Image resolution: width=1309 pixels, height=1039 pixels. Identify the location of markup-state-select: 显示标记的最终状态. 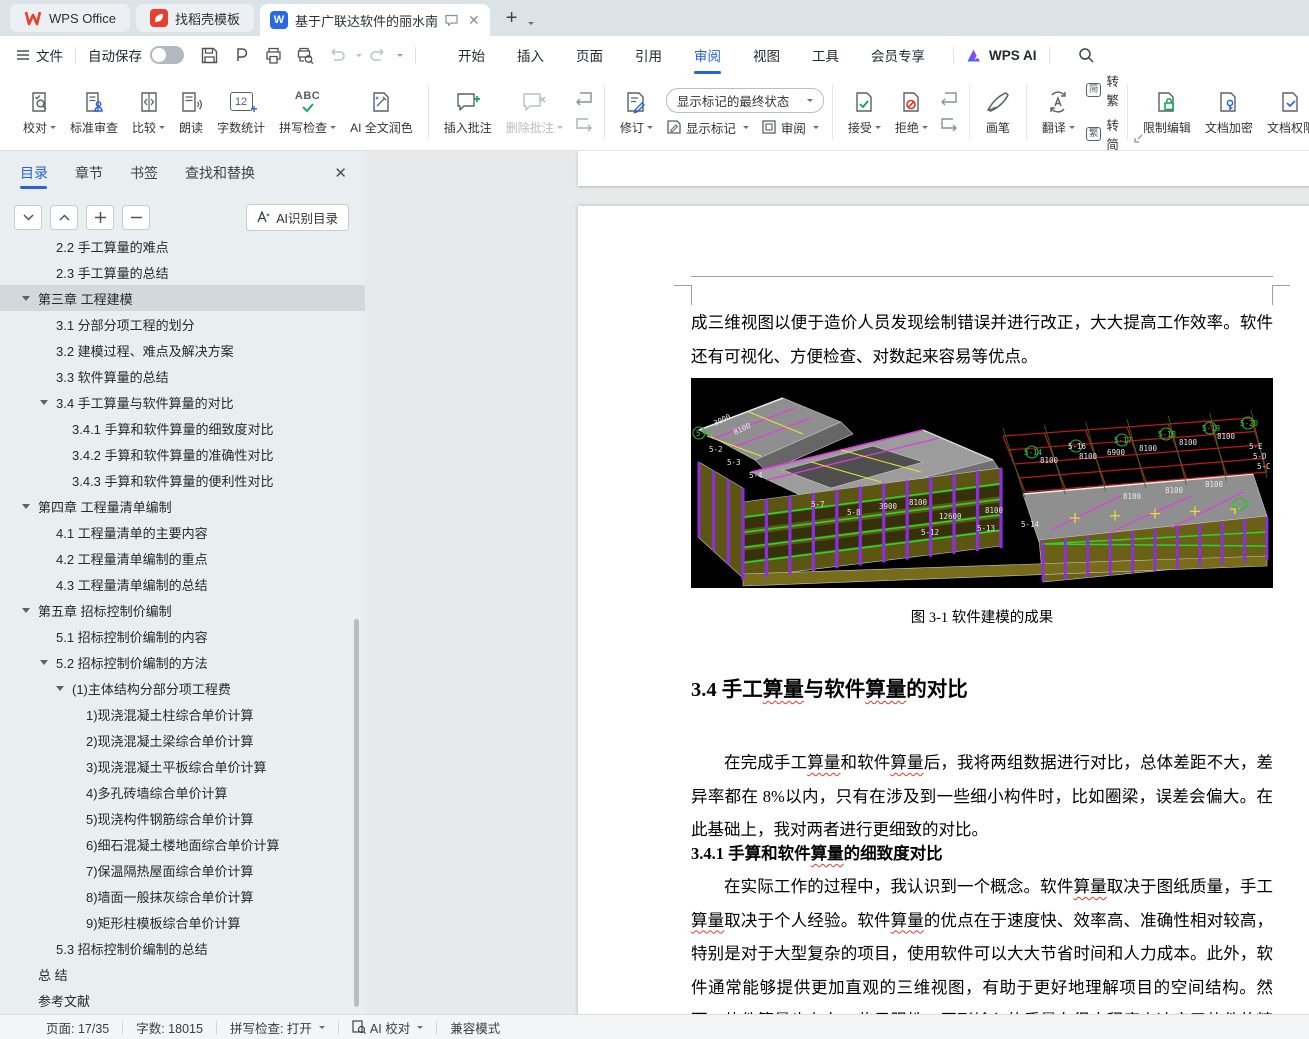
(744, 100).